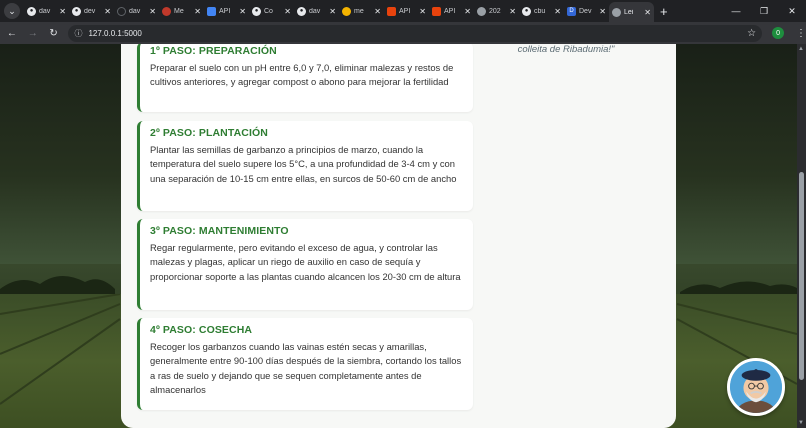  What do you see at coordinates (219, 231) in the screenshot?
I see `step-title: 3º PASO: MANTENIMIENTO` at bounding box center [219, 231].